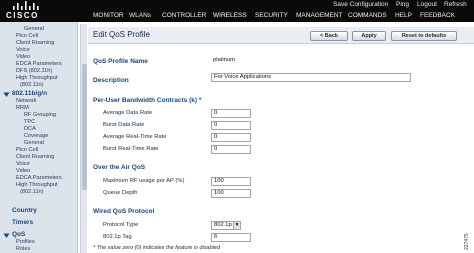  Describe the element at coordinates (147, 100) in the screenshot. I see `bandwidth-section-heading: Per-User Bandwidth Contracts (k) *` at that location.